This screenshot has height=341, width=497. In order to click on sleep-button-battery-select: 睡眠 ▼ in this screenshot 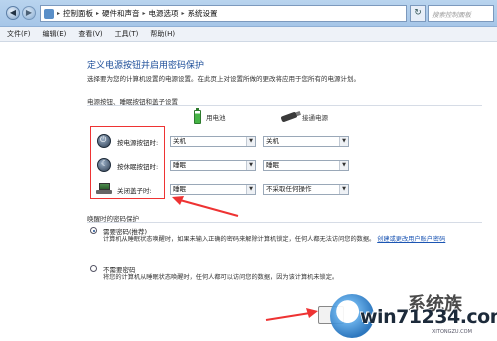, I will do `click(213, 165)`.